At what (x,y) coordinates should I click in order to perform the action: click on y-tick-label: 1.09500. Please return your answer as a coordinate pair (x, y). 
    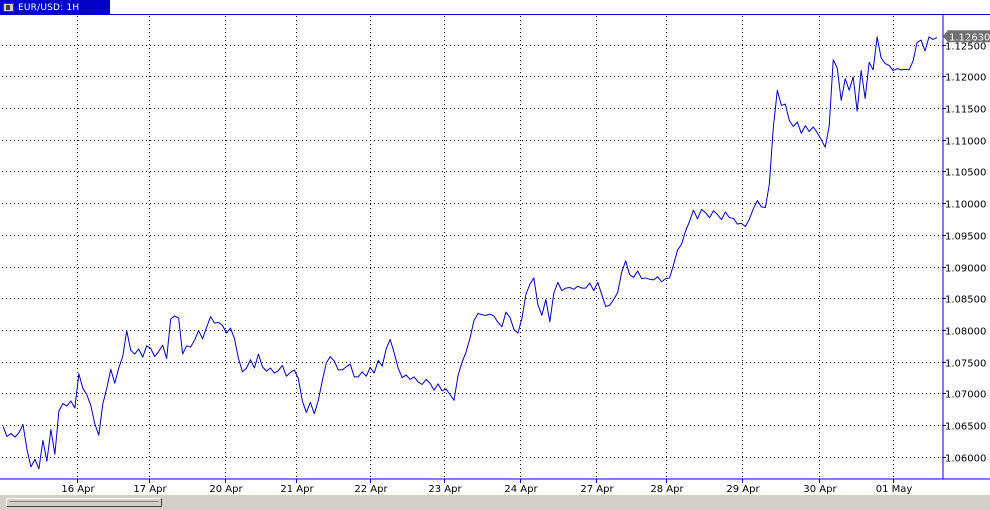
    Looking at the image, I should click on (965, 237).